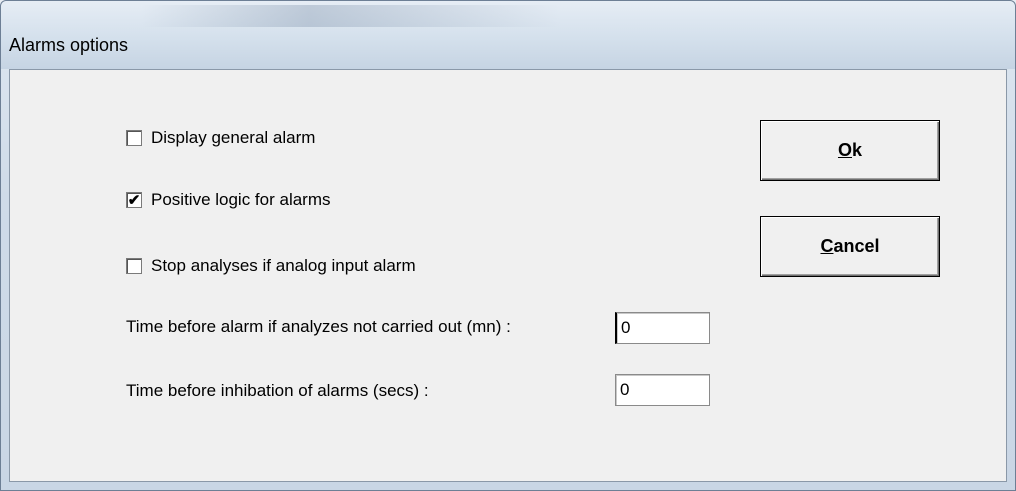 The image size is (1016, 491). What do you see at coordinates (856, 246) in the screenshot?
I see `cancel-button-label: ancel` at bounding box center [856, 246].